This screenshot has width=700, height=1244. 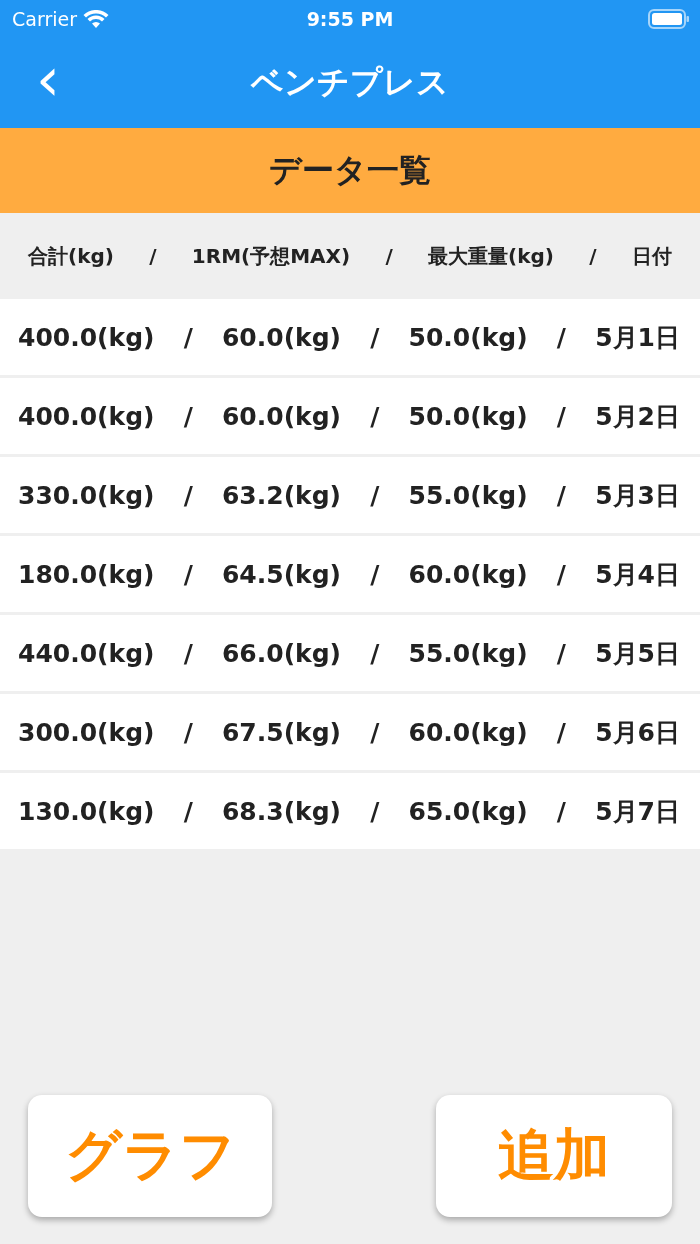 What do you see at coordinates (350, 170) in the screenshot?
I see `section-title: データ一覧` at bounding box center [350, 170].